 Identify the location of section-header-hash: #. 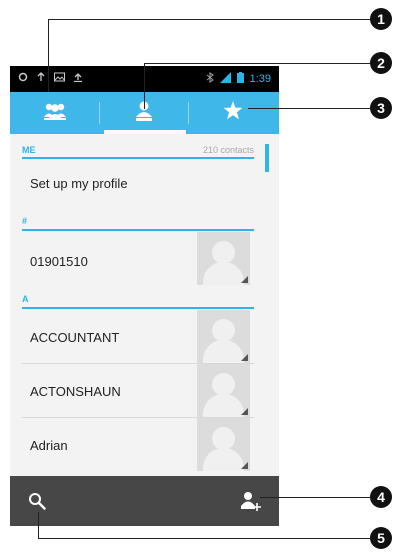
(25, 221).